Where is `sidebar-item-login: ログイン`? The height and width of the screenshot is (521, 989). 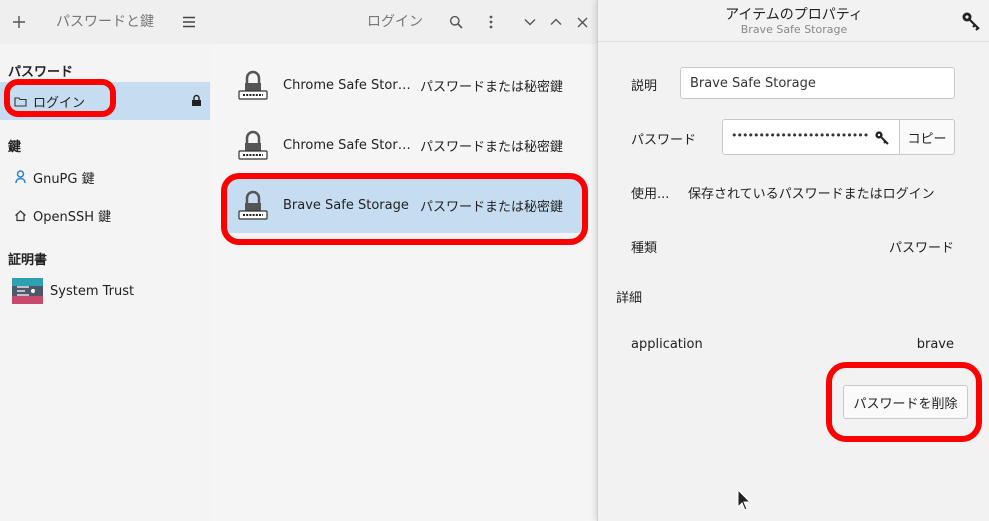
sidebar-item-login: ログイン is located at coordinates (105, 101).